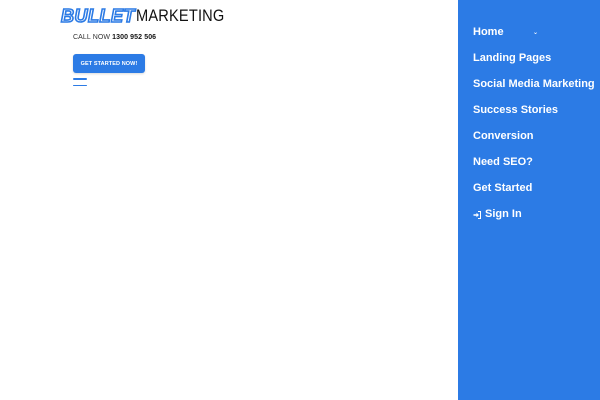  Describe the element at coordinates (134, 37) in the screenshot. I see `phone-number-link: 1300 952 506` at that location.